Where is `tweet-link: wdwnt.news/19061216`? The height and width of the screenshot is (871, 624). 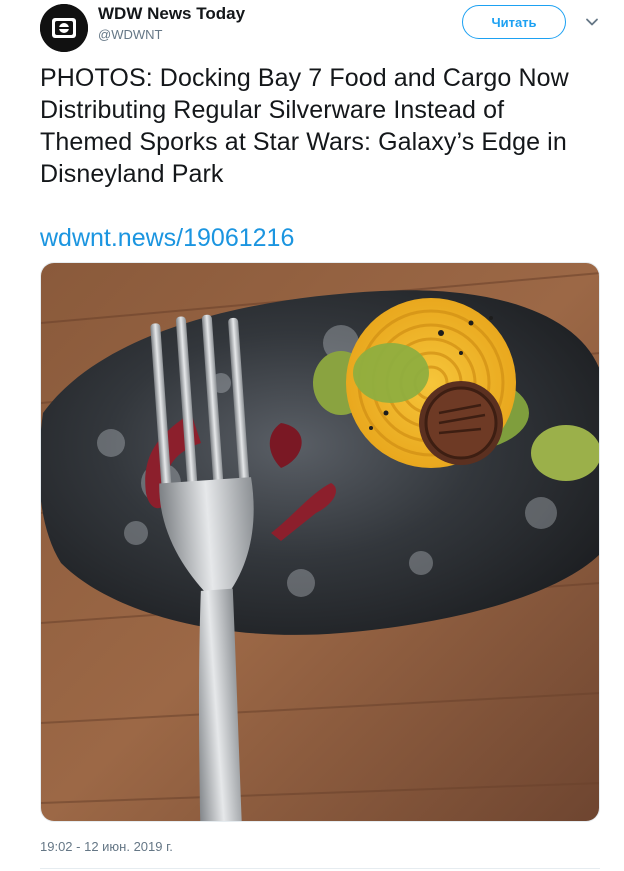 tweet-link: wdwnt.news/19061216 is located at coordinates (167, 238).